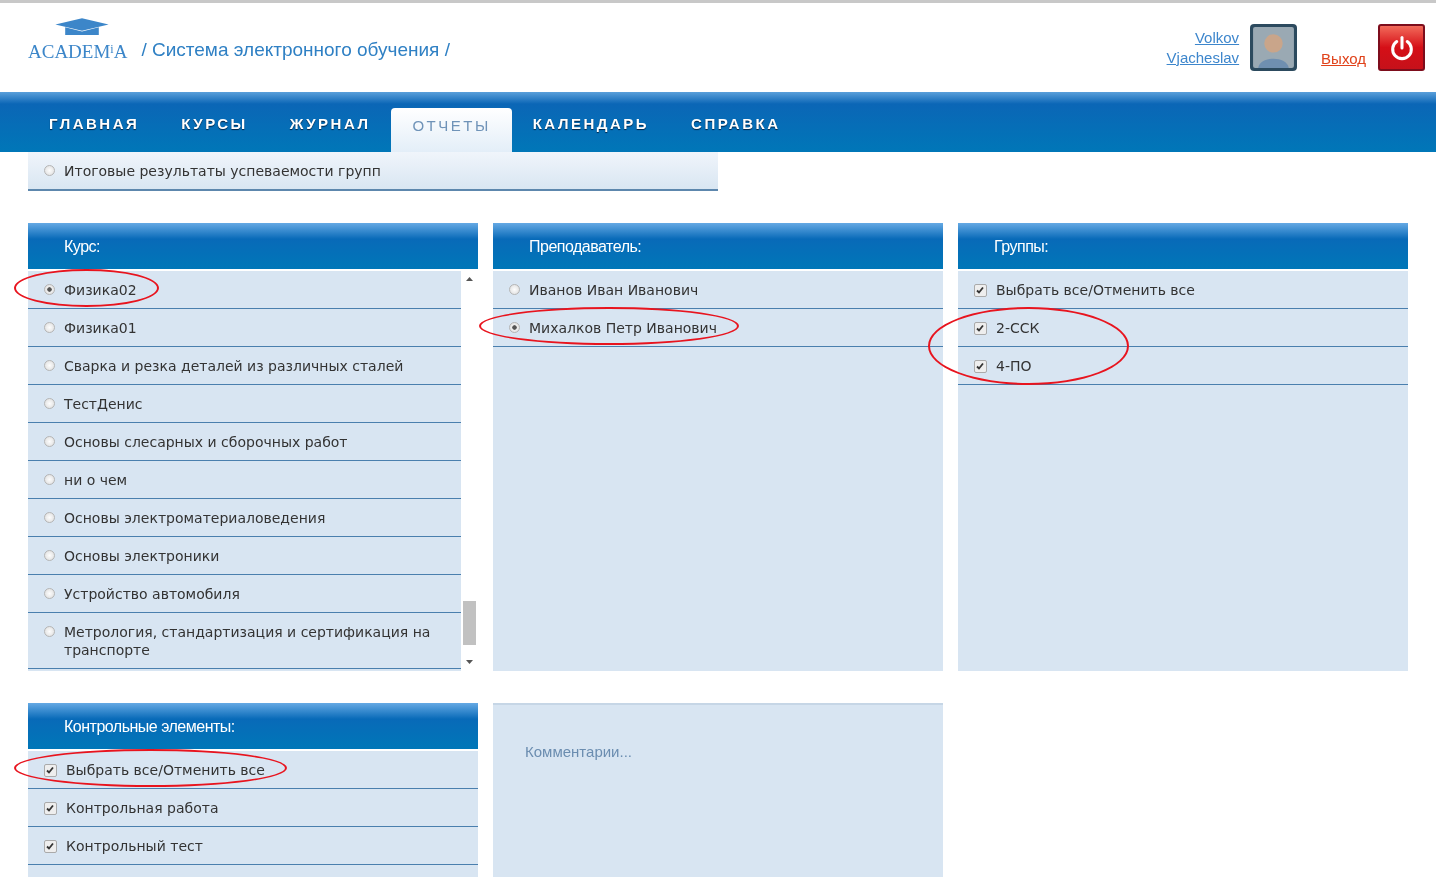 Image resolution: width=1436 pixels, height=877 pixels. Describe the element at coordinates (100, 290) in the screenshot. I see `option-label: Физика02` at that location.